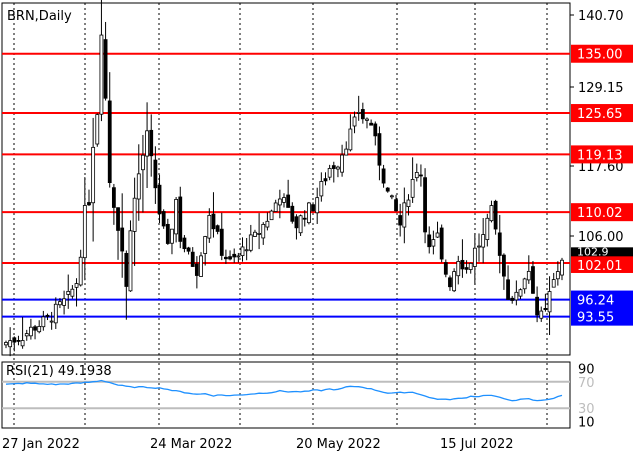 This screenshot has width=640, height=457. Describe the element at coordinates (286, 387) in the screenshot. I see `rsi-panel: RSI(21) 49.1938` at that location.